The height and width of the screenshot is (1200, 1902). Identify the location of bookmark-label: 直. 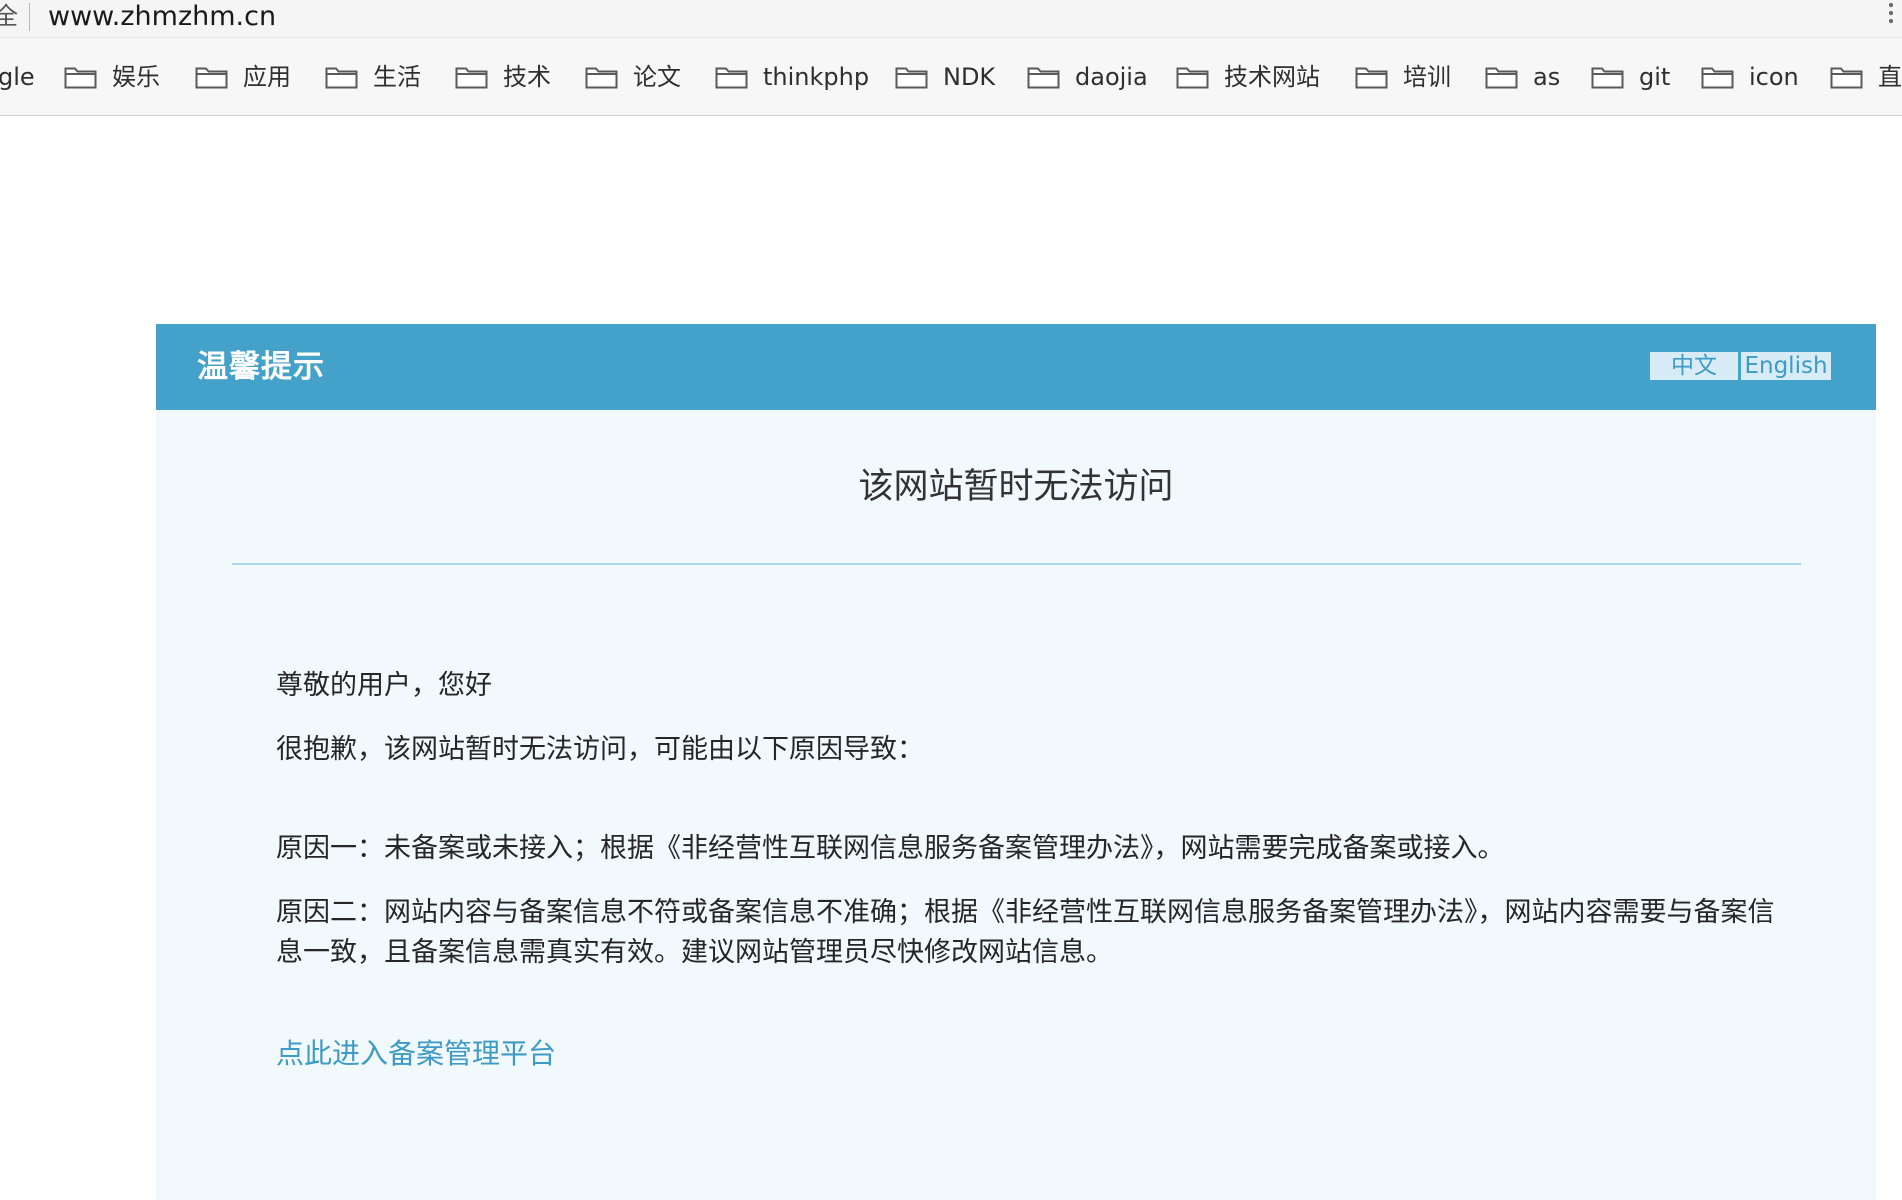
(1890, 77).